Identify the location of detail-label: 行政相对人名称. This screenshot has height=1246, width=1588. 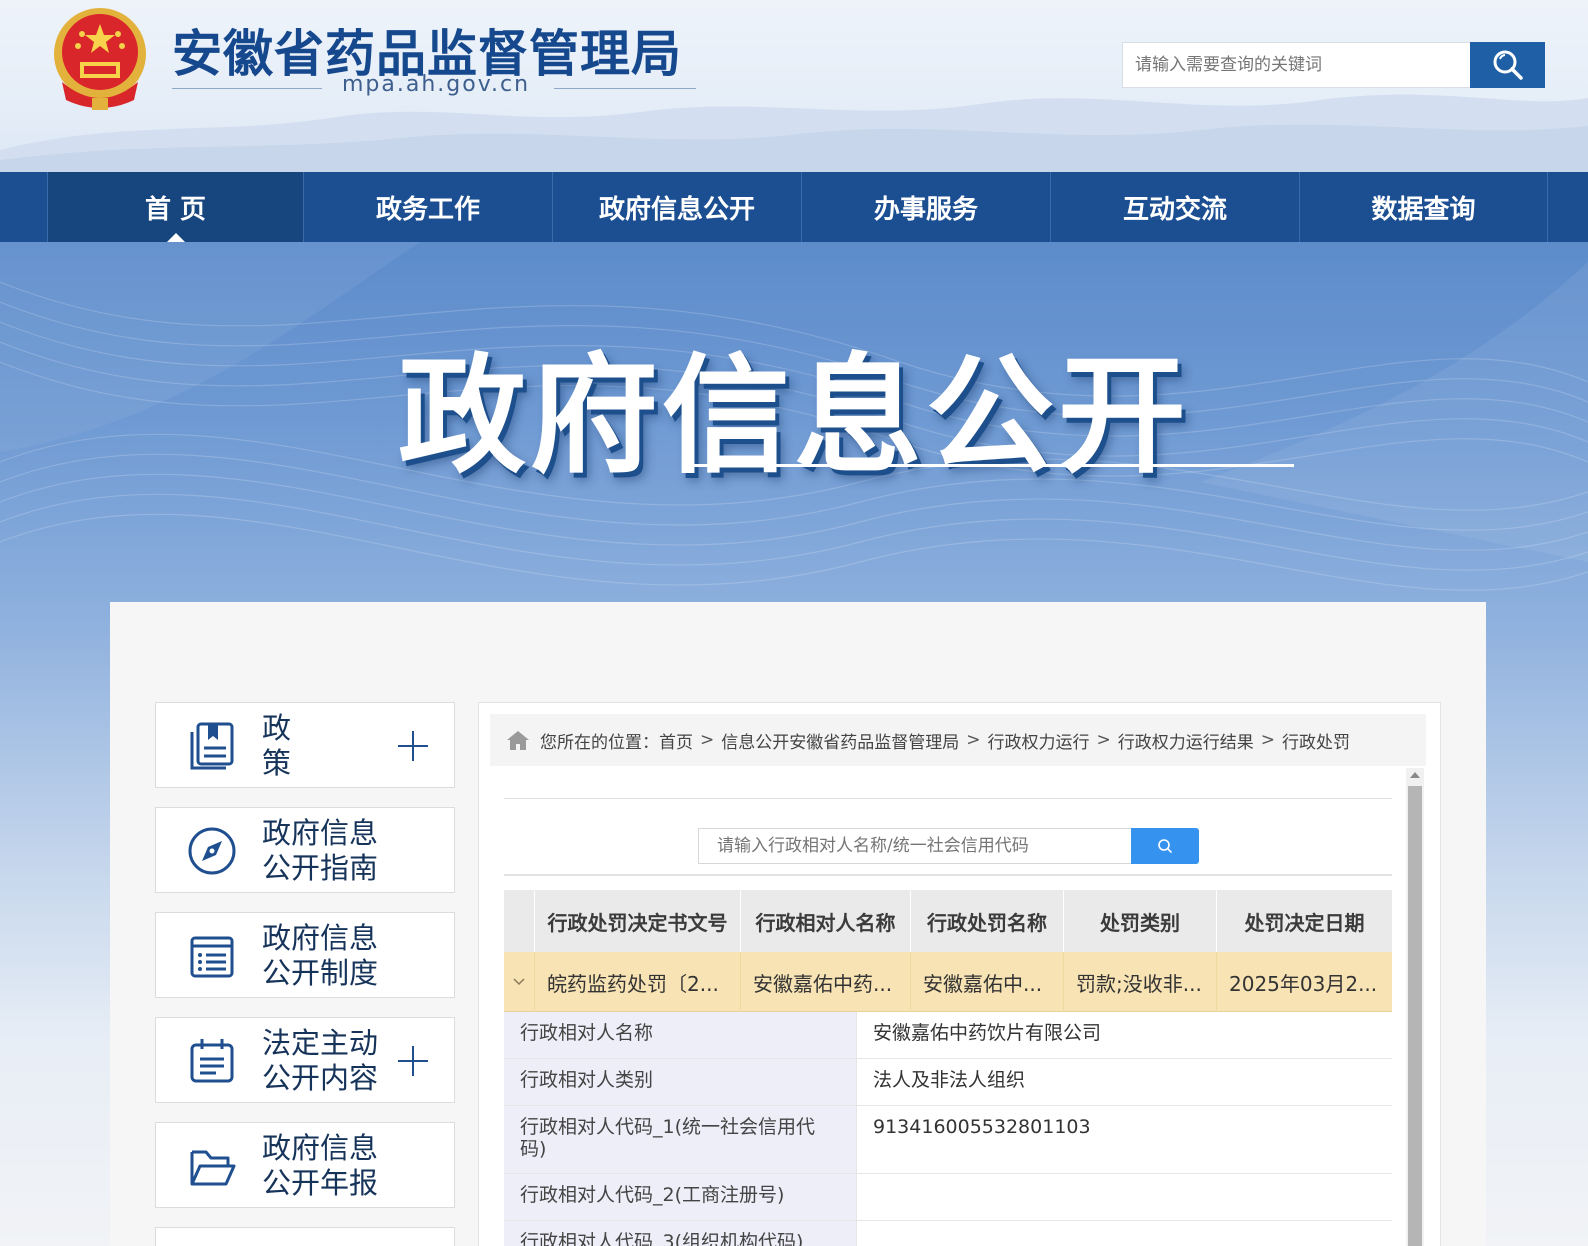
(680, 1035).